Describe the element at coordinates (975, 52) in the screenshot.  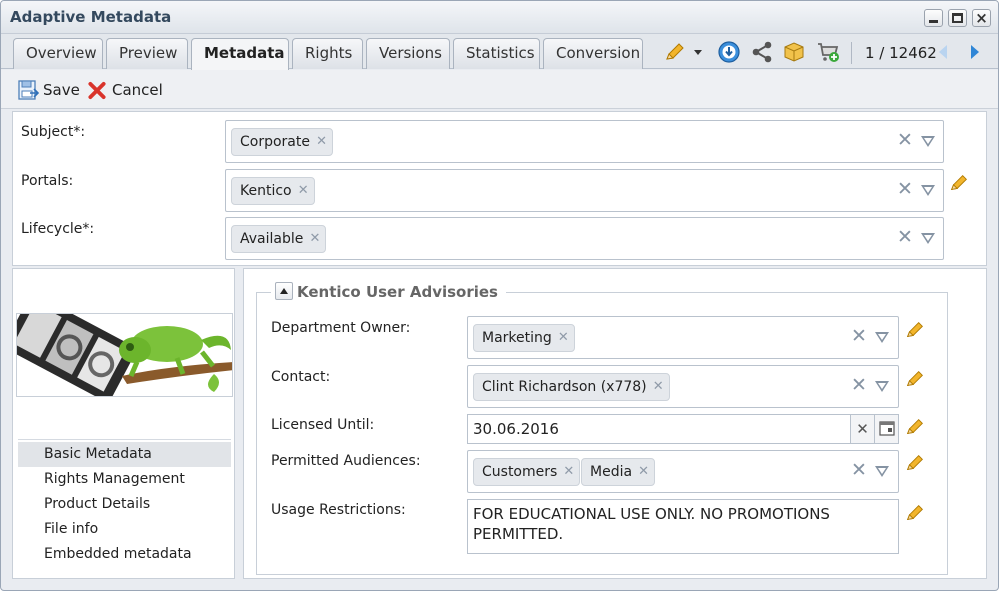
I see `next-arrow-icon` at that location.